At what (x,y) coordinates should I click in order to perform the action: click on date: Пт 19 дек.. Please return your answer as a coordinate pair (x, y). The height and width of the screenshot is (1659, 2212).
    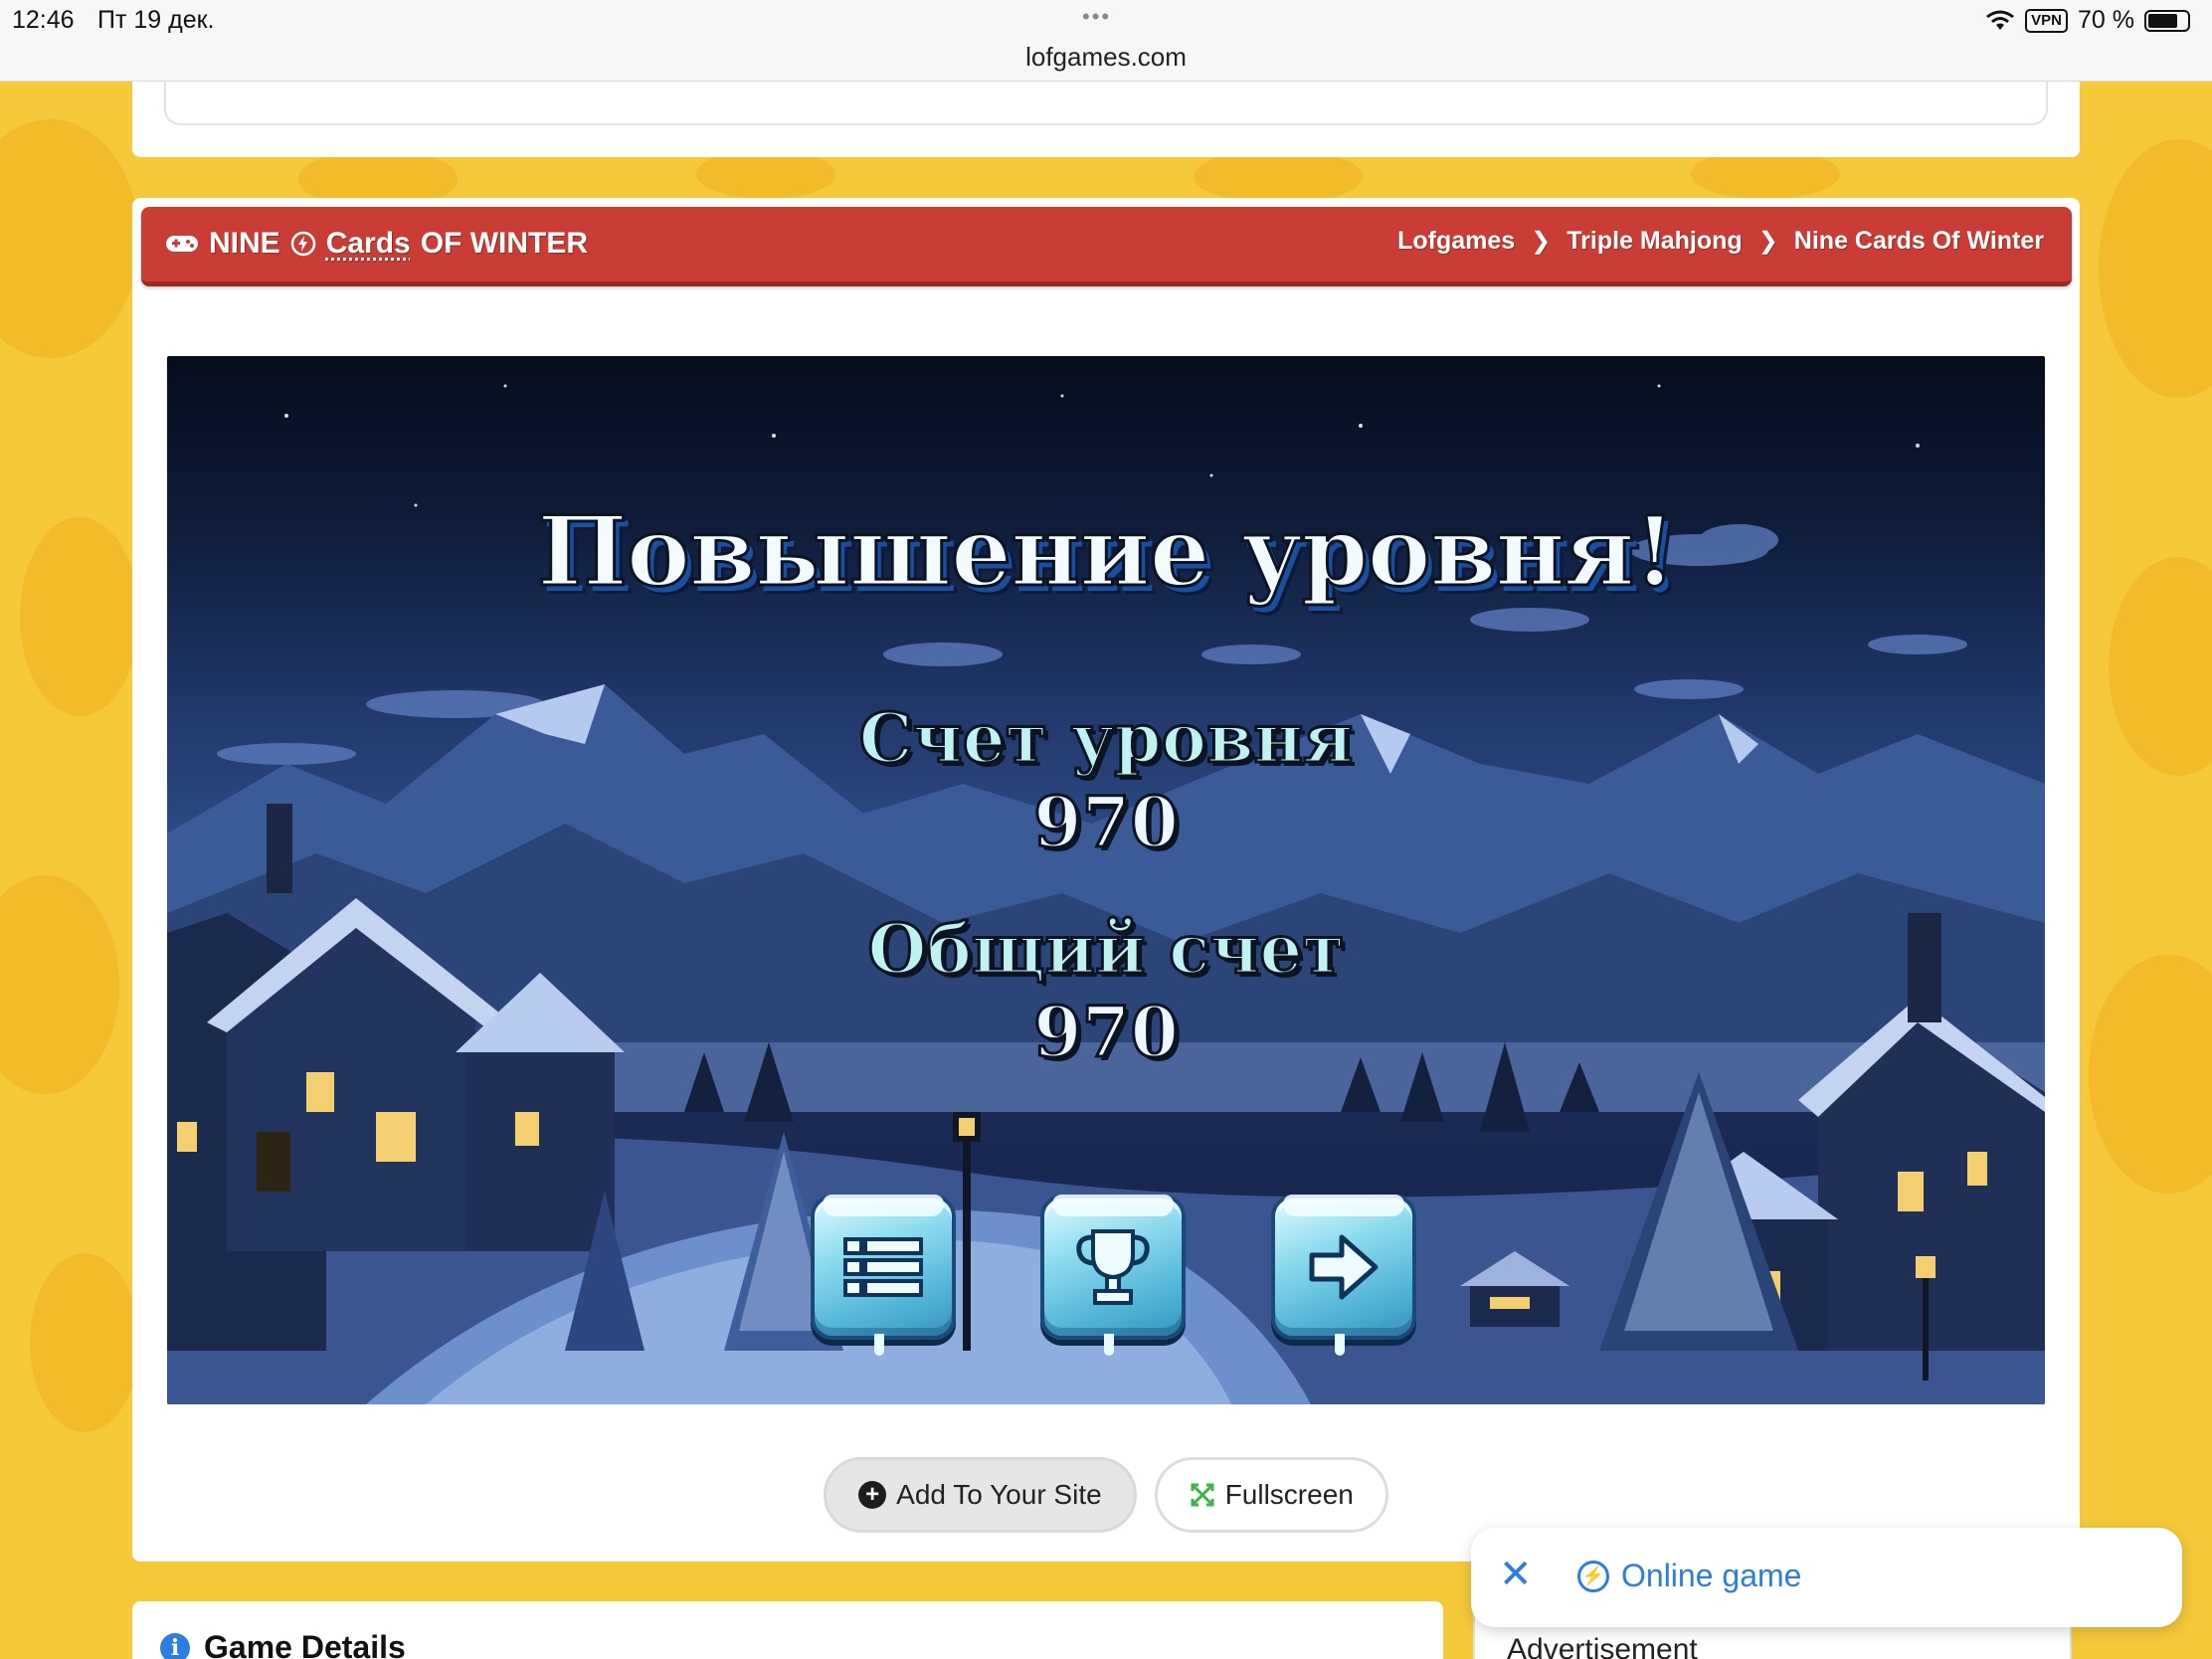
    Looking at the image, I should click on (156, 20).